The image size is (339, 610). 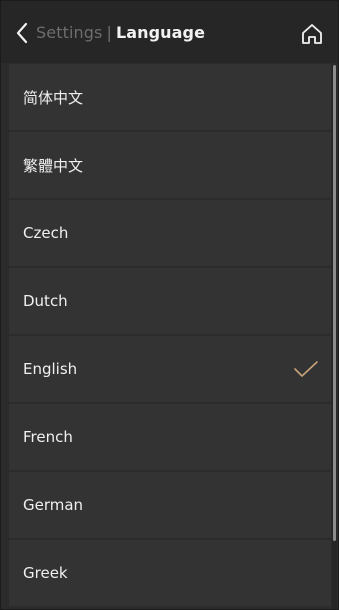 I want to click on language-label: Dutch, so click(x=45, y=301).